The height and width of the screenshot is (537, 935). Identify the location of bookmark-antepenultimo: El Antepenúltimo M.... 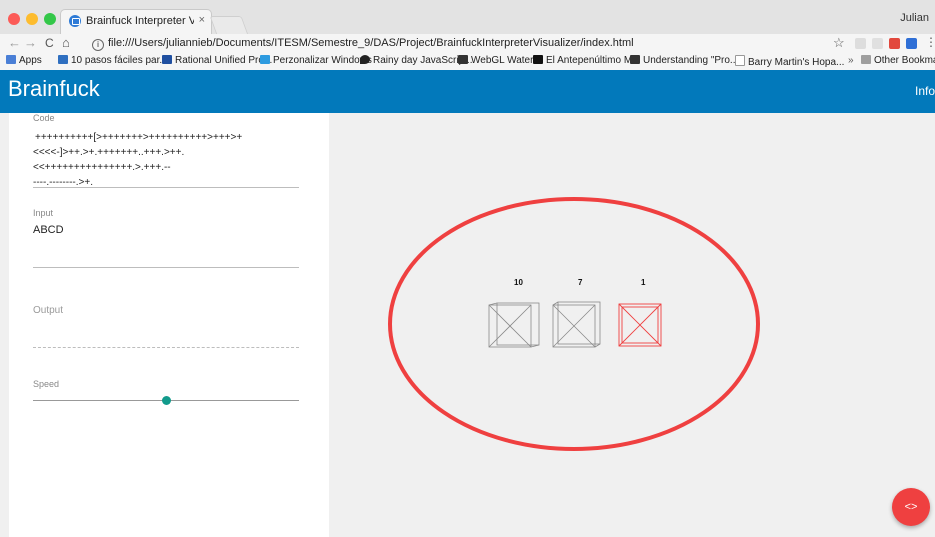
(587, 60).